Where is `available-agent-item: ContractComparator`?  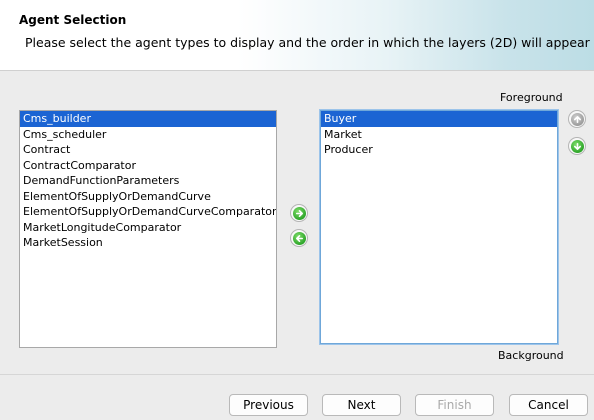
available-agent-item: ContractComparator is located at coordinates (148, 166).